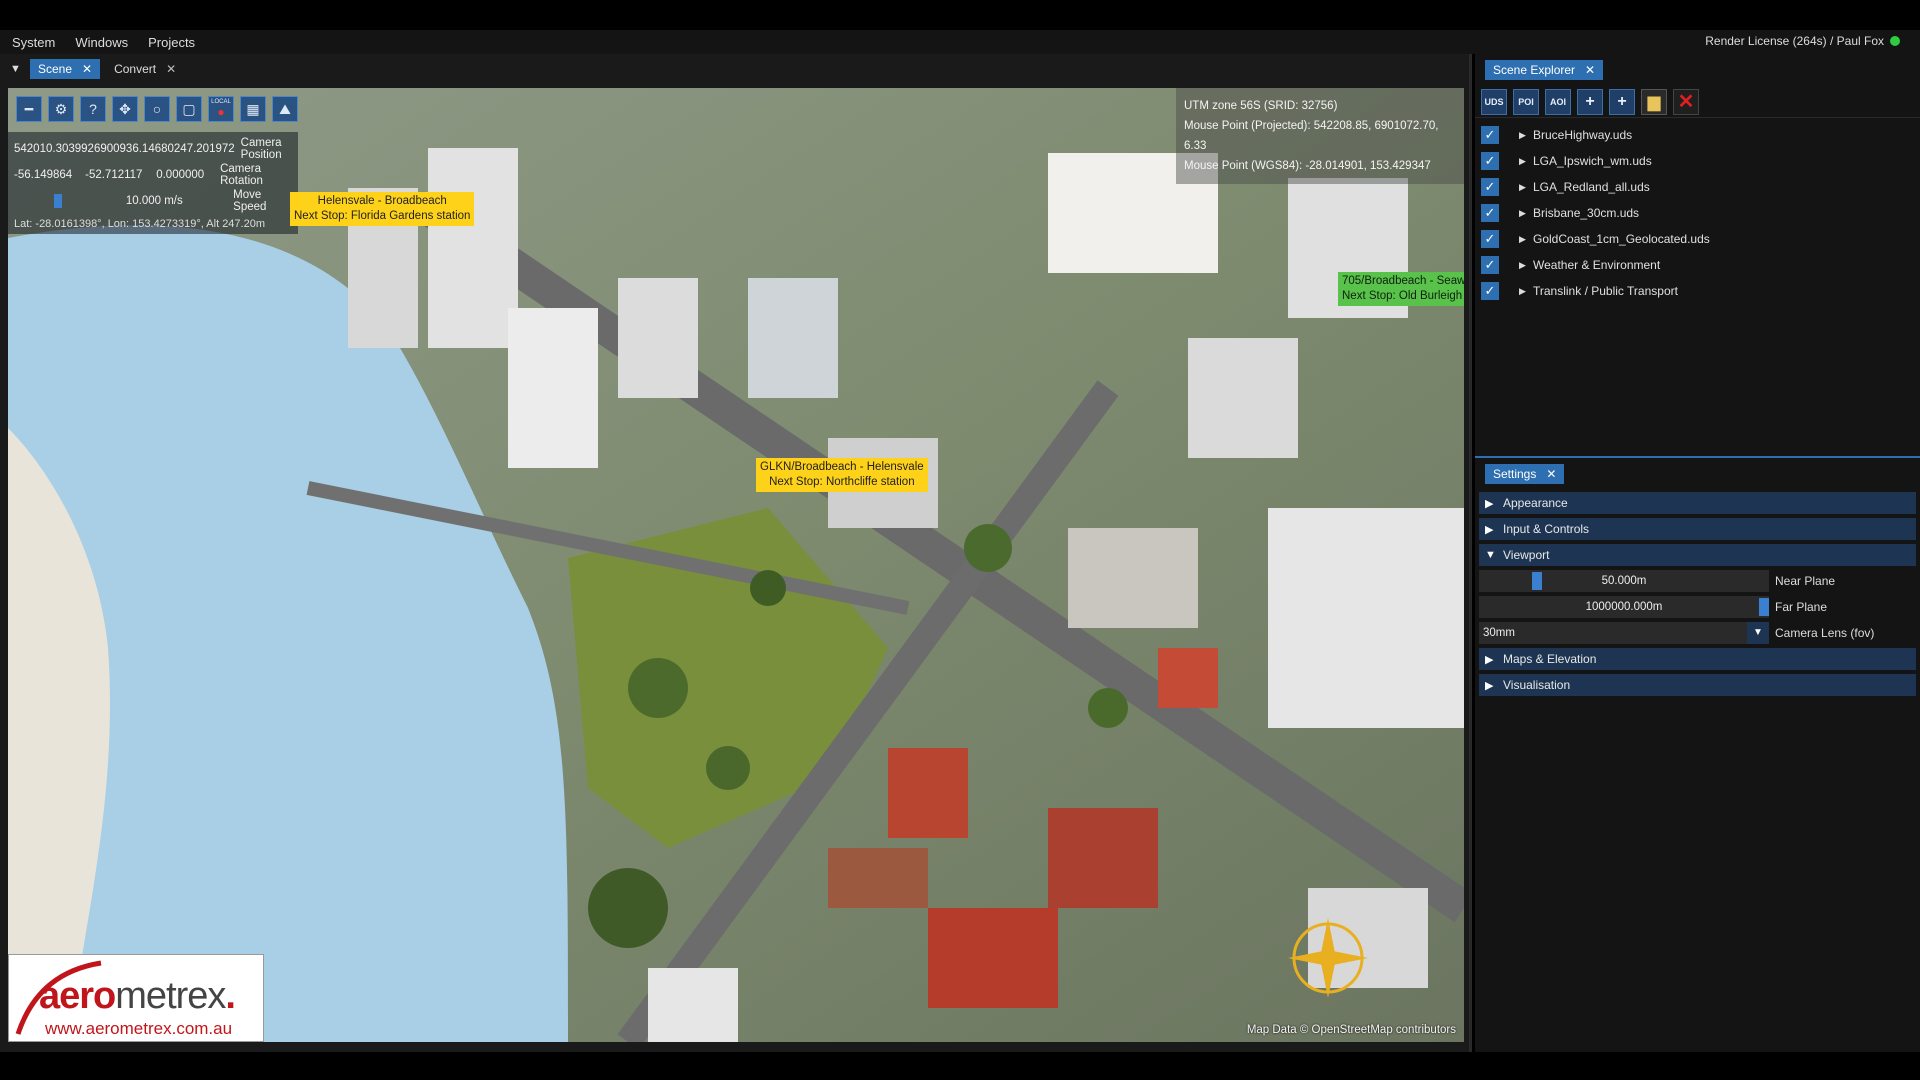 Image resolution: width=1920 pixels, height=1080 pixels. What do you see at coordinates (1515, 474) in the screenshot?
I see `settings-title: Settings` at bounding box center [1515, 474].